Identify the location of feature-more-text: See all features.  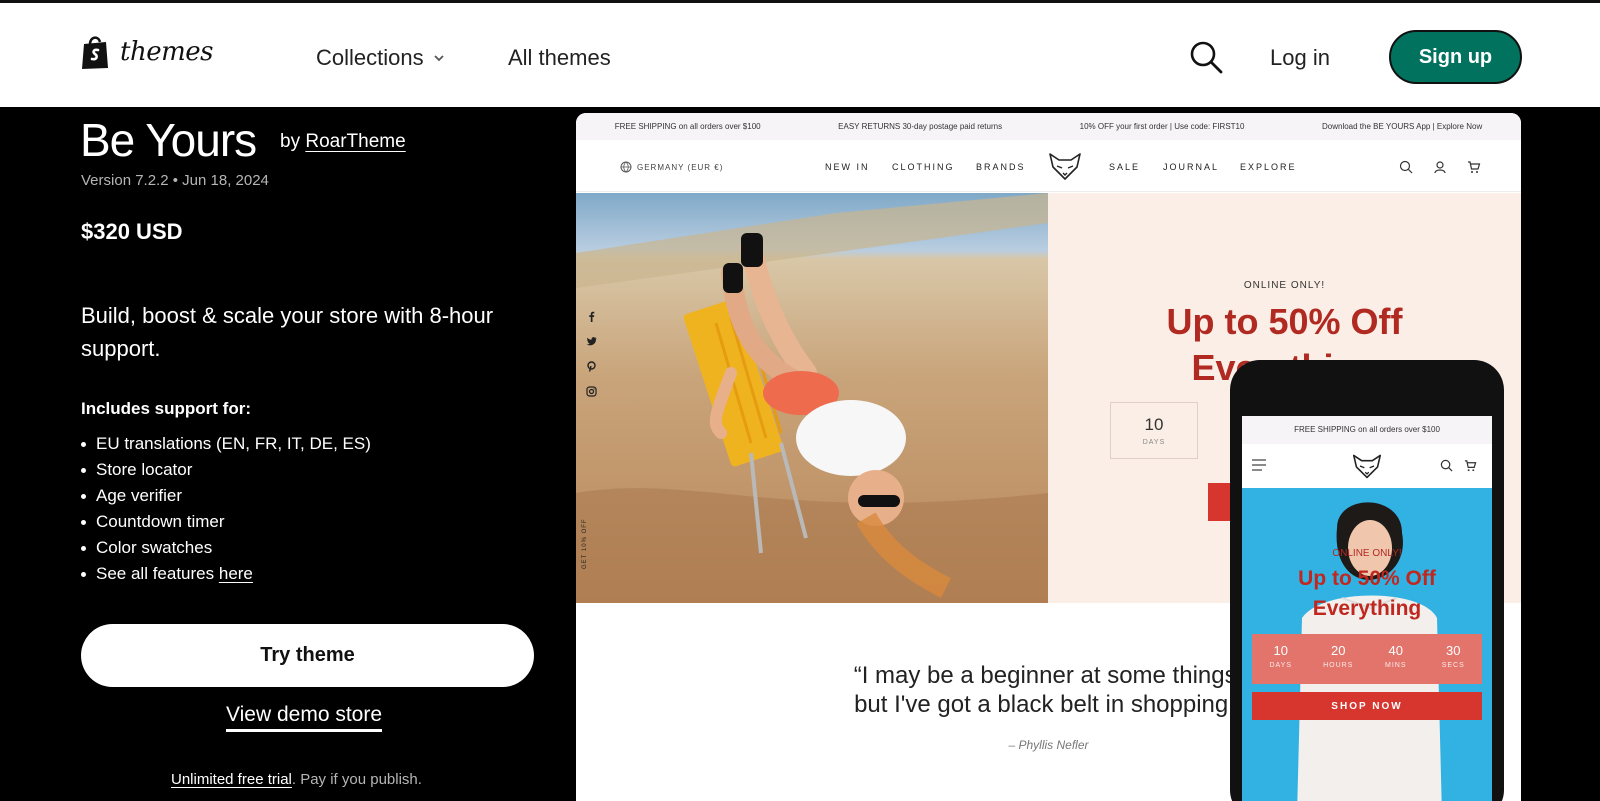
(157, 573).